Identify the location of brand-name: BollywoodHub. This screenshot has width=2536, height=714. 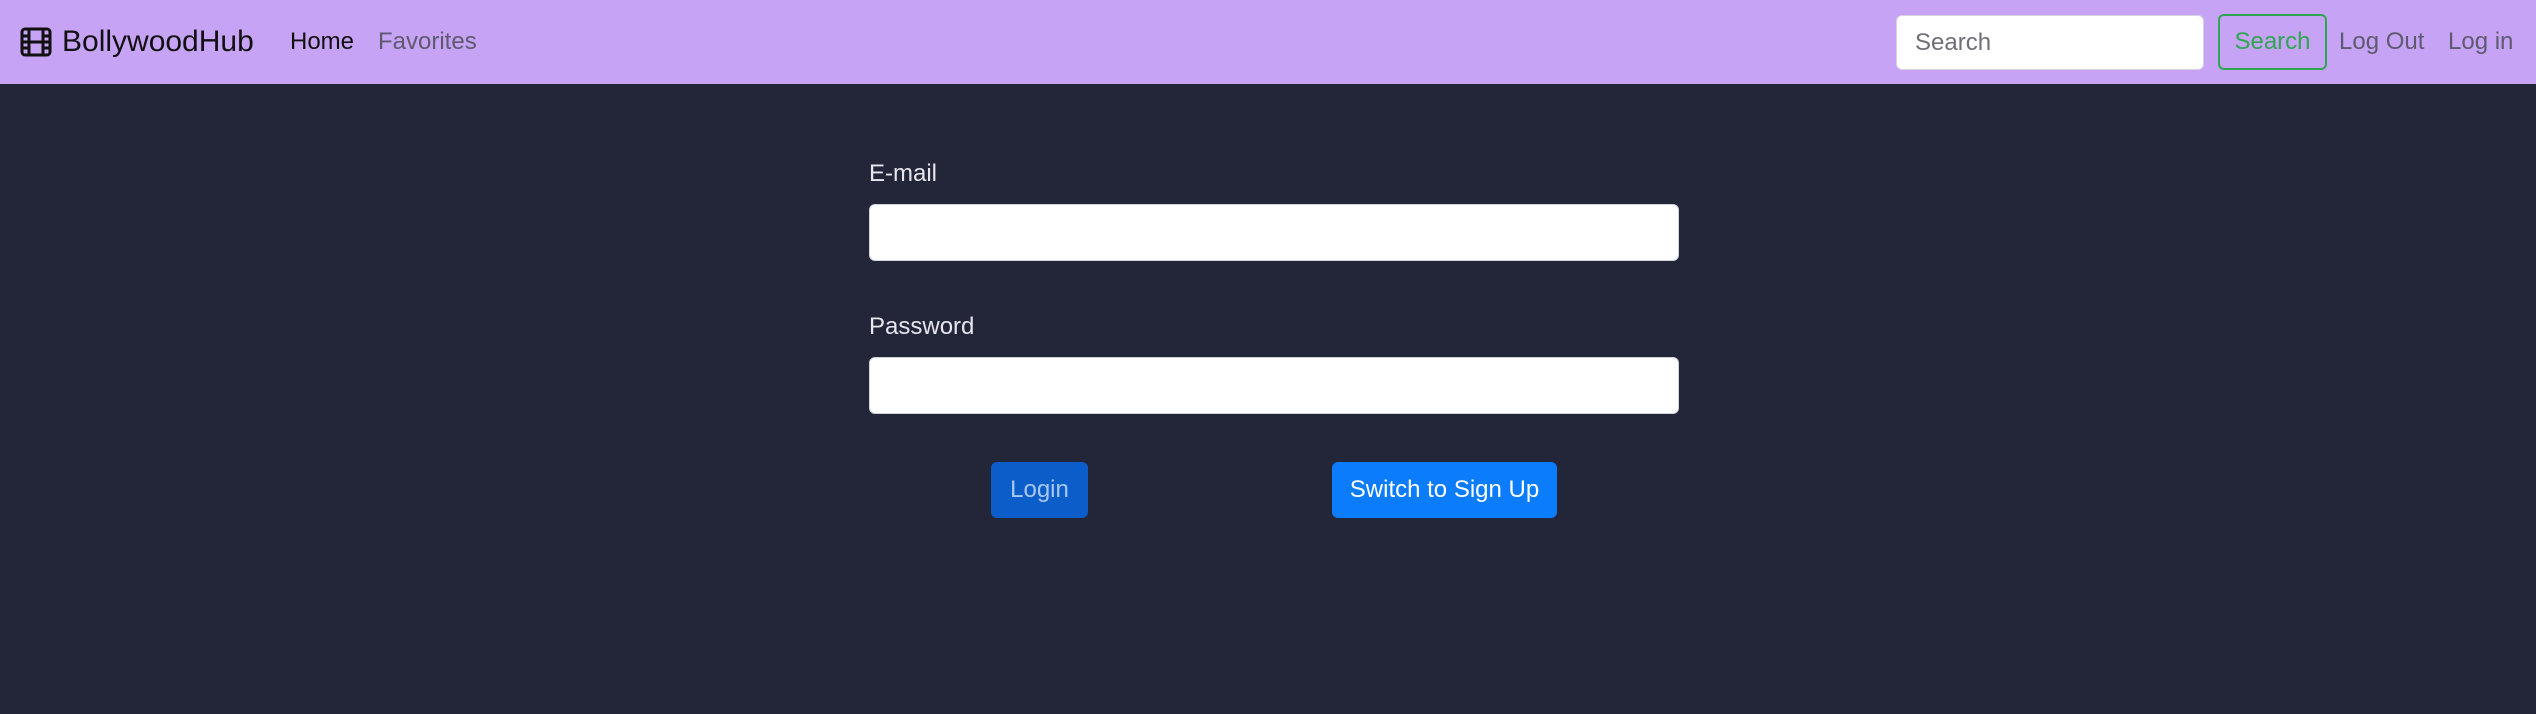
(158, 41).